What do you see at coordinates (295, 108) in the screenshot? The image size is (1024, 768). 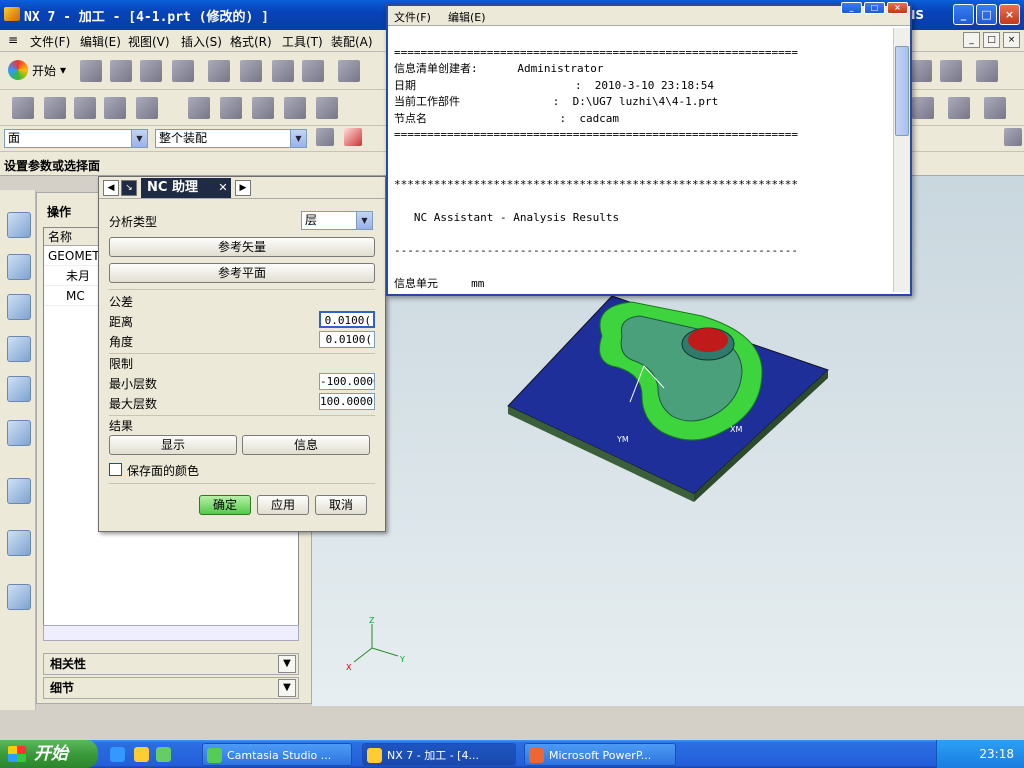 I see `shop-doc-icon` at bounding box center [295, 108].